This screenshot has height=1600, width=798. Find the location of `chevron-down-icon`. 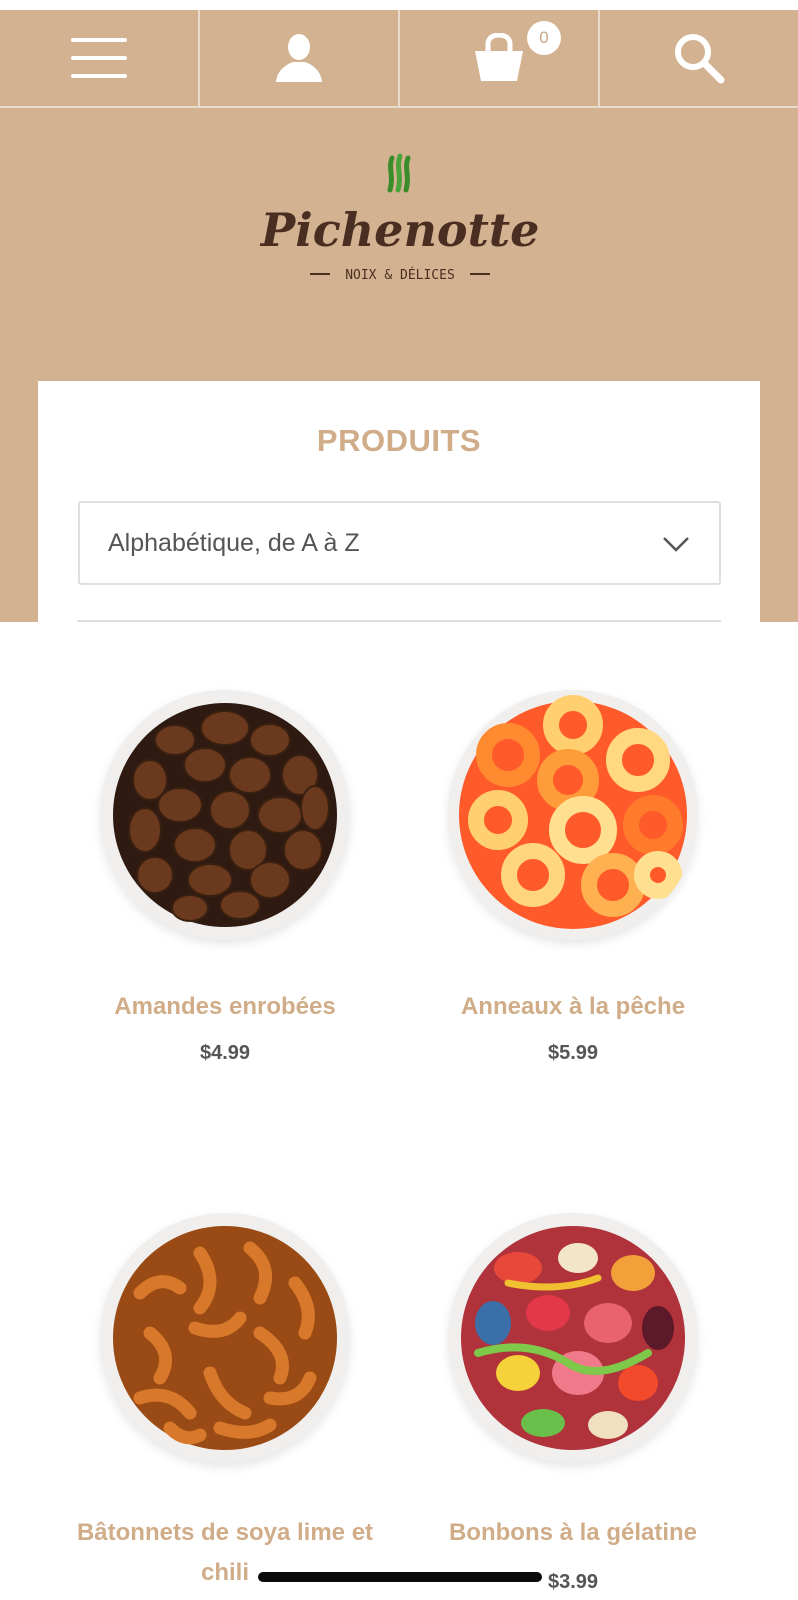

chevron-down-icon is located at coordinates (676, 544).